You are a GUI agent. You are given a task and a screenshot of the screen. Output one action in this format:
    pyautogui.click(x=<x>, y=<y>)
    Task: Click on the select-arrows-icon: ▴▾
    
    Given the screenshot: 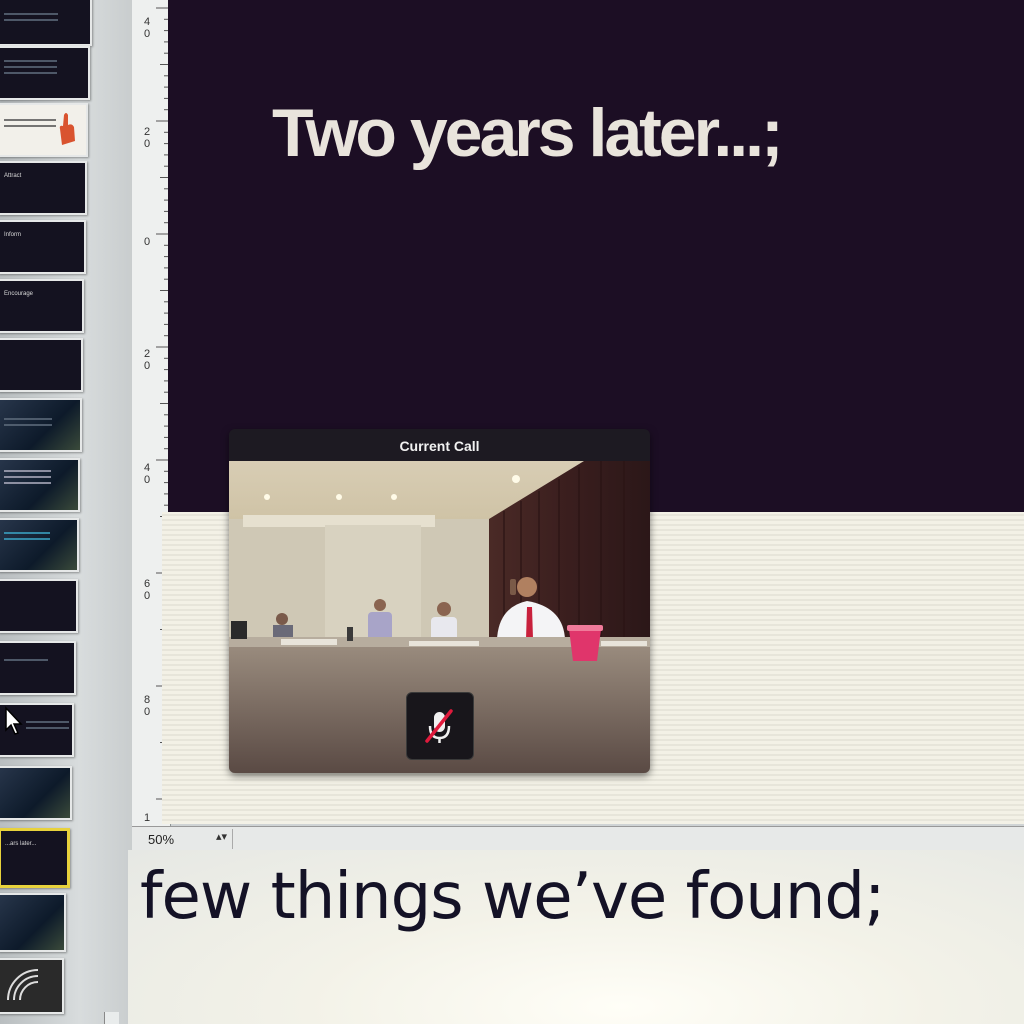 What is the action you would take?
    pyautogui.click(x=222, y=837)
    